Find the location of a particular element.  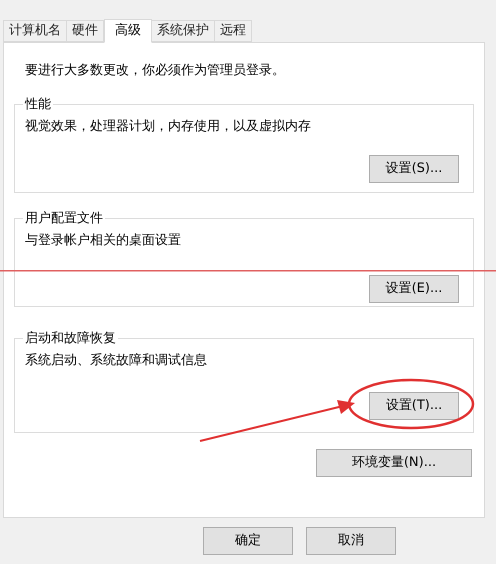

tab: 高级 is located at coordinates (128, 31).